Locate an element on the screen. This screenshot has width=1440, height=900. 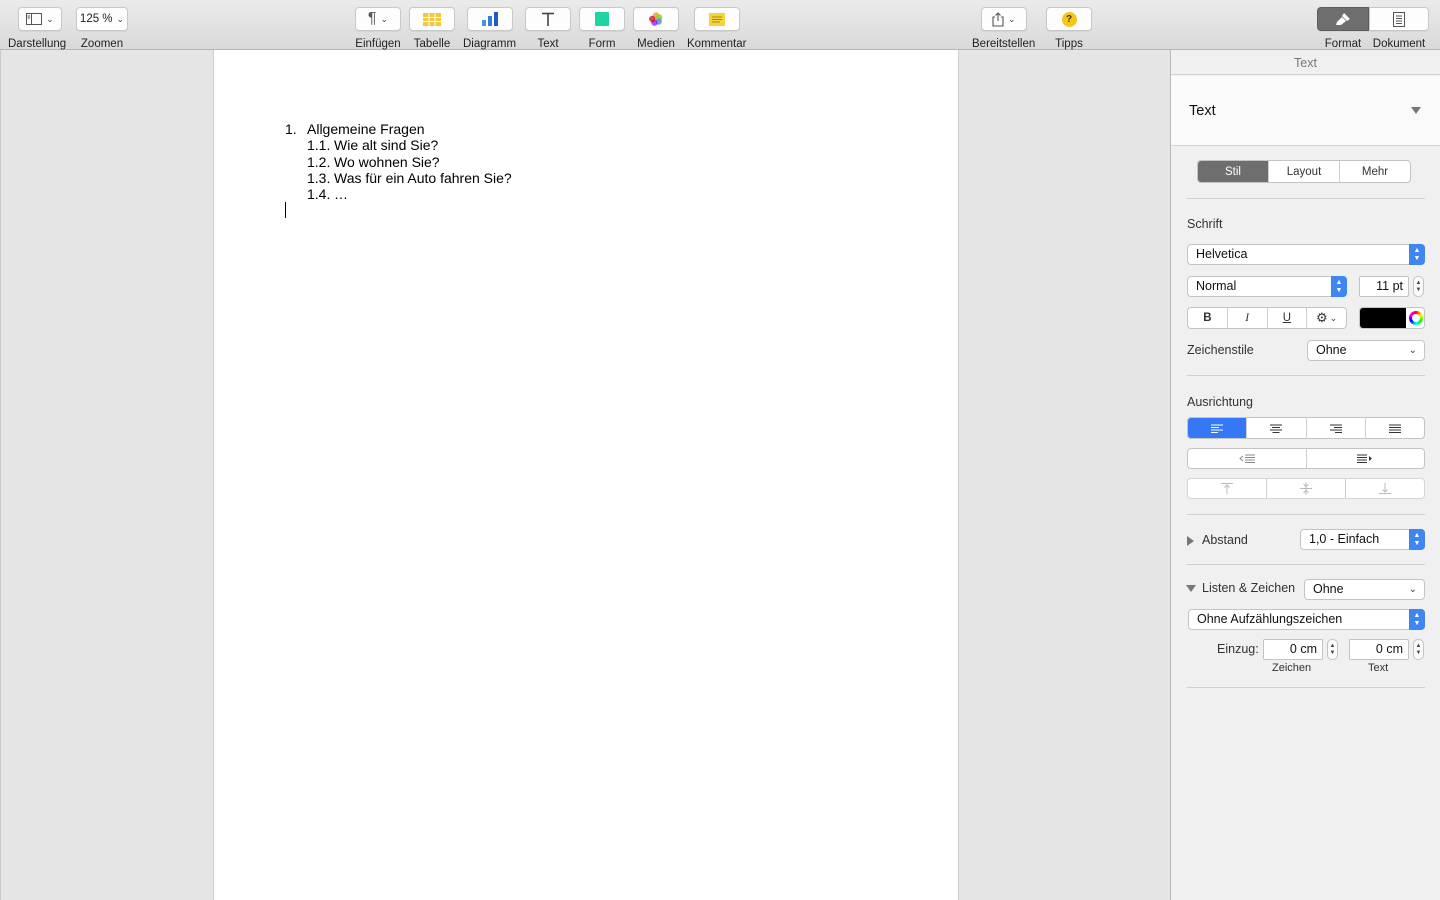
insert-control: ¶ ⌄ Einfügen is located at coordinates (378, 29).